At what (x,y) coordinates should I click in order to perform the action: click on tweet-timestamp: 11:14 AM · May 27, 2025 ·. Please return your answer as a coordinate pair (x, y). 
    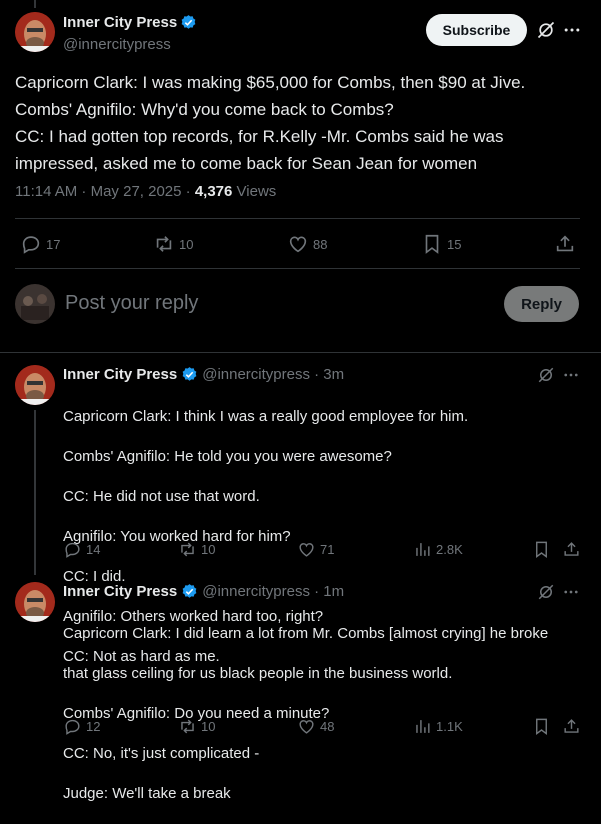
    Looking at the image, I should click on (105, 191).